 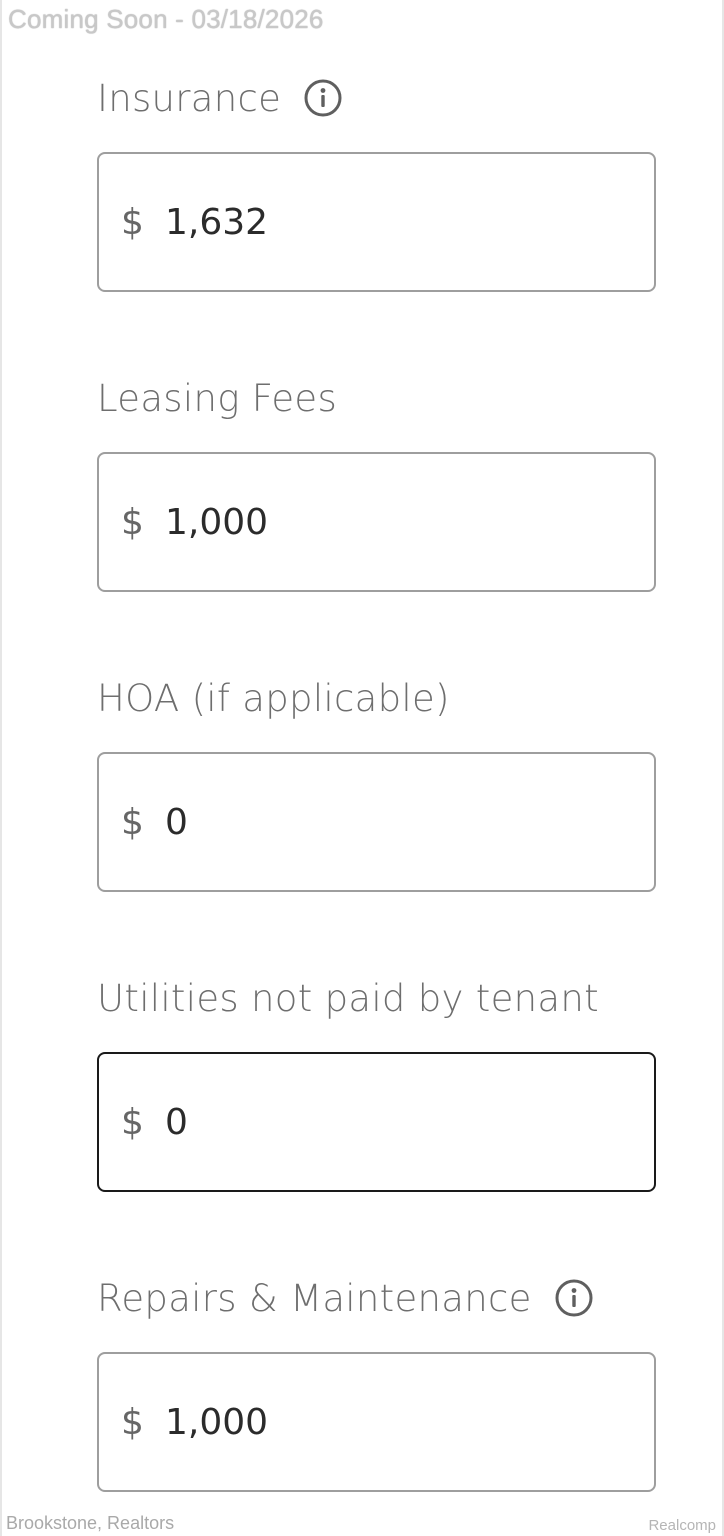 I want to click on hoa-field: HOA (if applicable) $ 0, so click(x=376, y=783).